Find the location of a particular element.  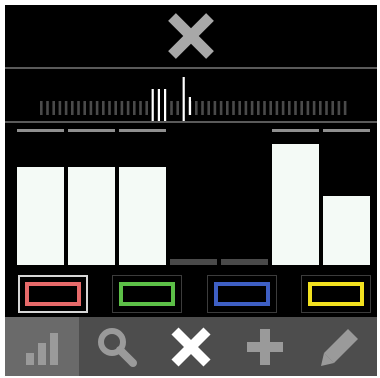

edit-tool-button is located at coordinates (340, 346).